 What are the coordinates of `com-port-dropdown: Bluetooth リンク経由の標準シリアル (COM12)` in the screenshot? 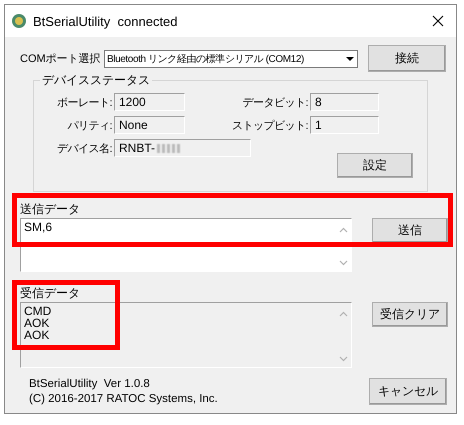 It's located at (231, 59).